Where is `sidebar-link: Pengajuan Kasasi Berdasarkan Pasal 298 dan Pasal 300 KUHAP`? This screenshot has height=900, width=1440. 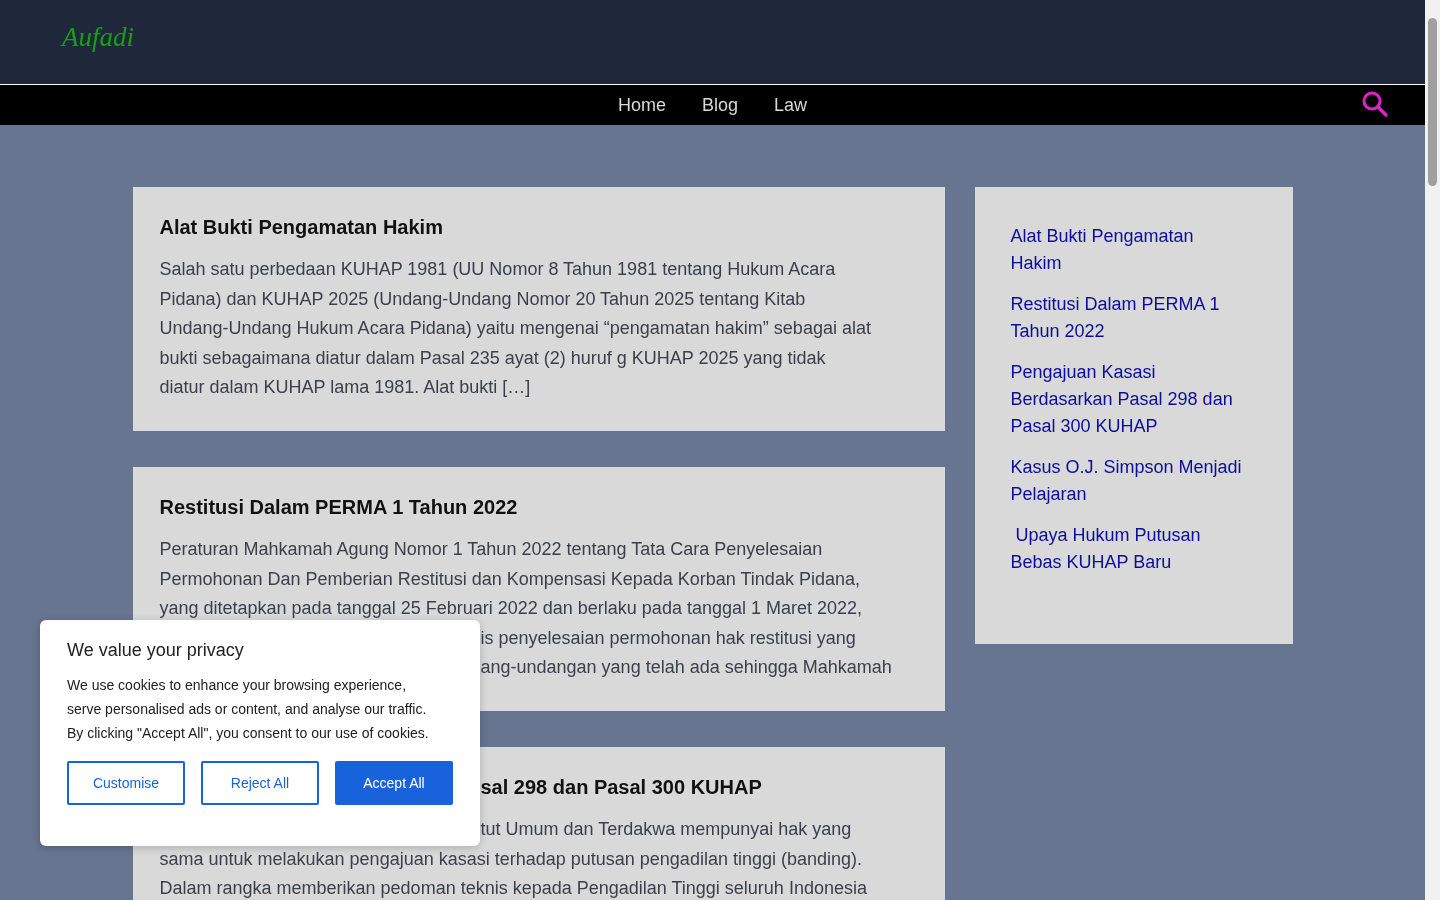 sidebar-link: Pengajuan Kasasi Berdasarkan Pasal 298 dan Pasal 300 KUHAP is located at coordinates (1129, 399).